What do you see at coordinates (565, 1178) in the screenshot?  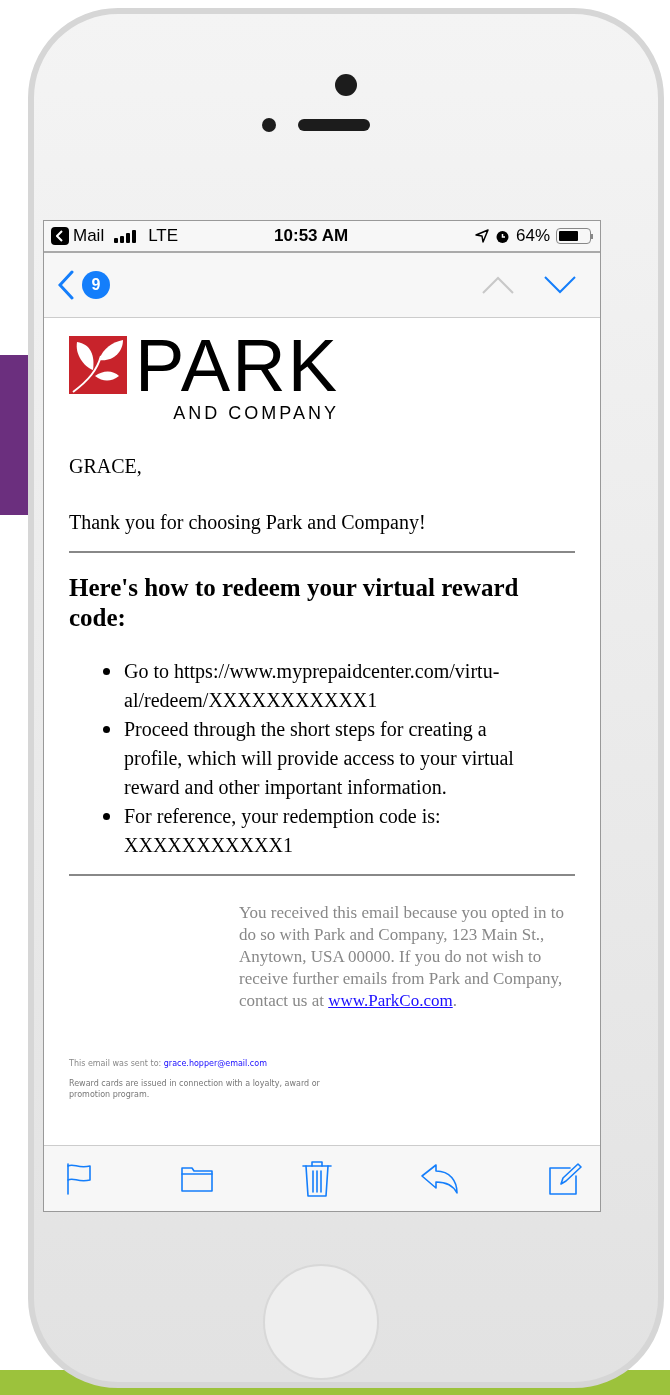 I see `compose-icon` at bounding box center [565, 1178].